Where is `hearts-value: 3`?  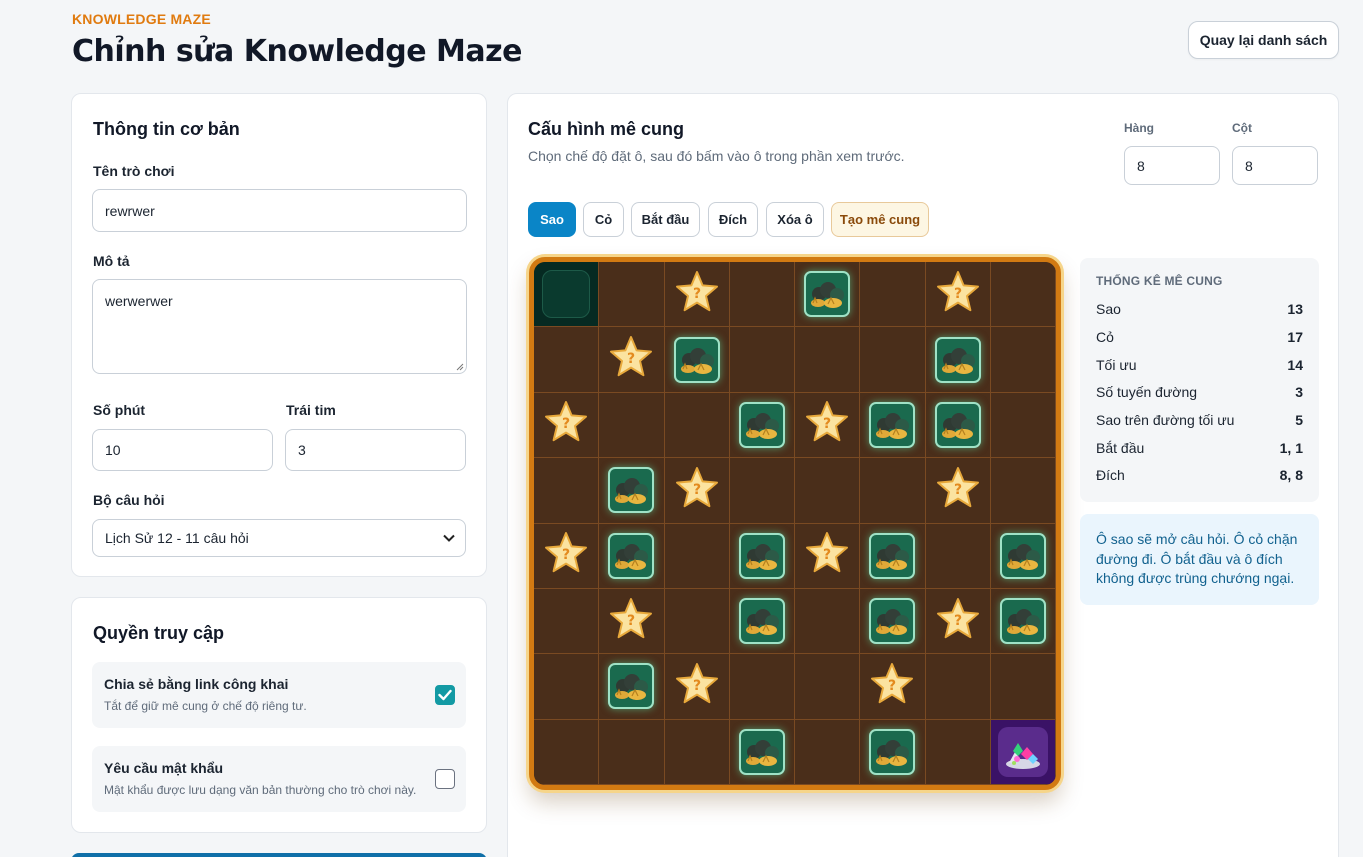 hearts-value: 3 is located at coordinates (302, 450).